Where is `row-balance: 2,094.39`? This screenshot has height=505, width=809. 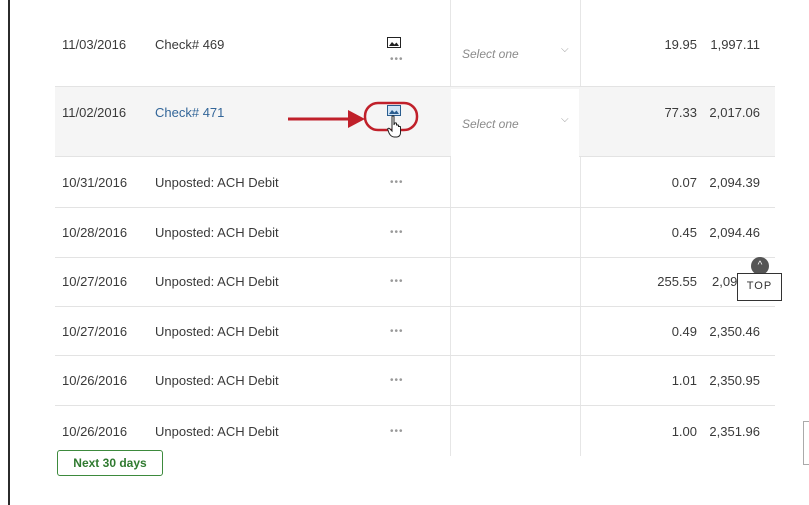
row-balance: 2,094.39 is located at coordinates (734, 182).